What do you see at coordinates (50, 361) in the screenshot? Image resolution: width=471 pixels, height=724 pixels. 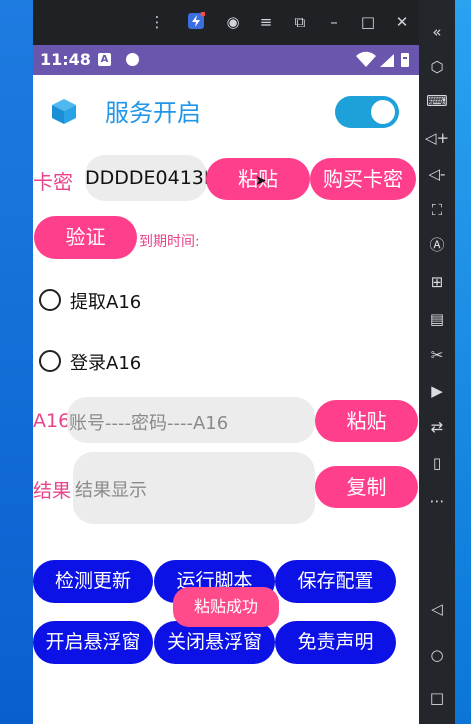 I see `login-a16-radio` at bounding box center [50, 361].